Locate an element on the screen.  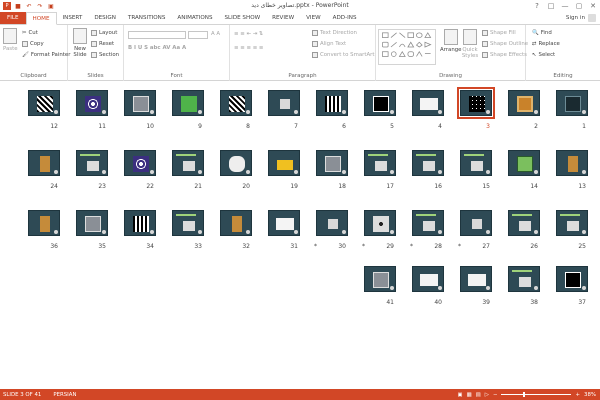
signin-label: Sign in is located at coordinates (575, 18).